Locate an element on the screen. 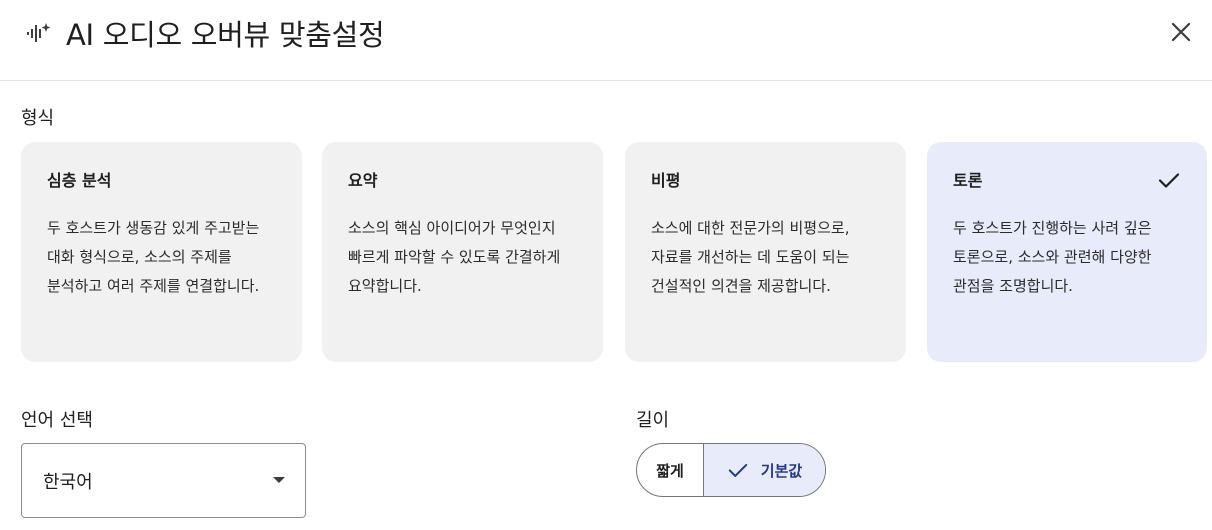  length-option-default: 기본값 is located at coordinates (764, 470).